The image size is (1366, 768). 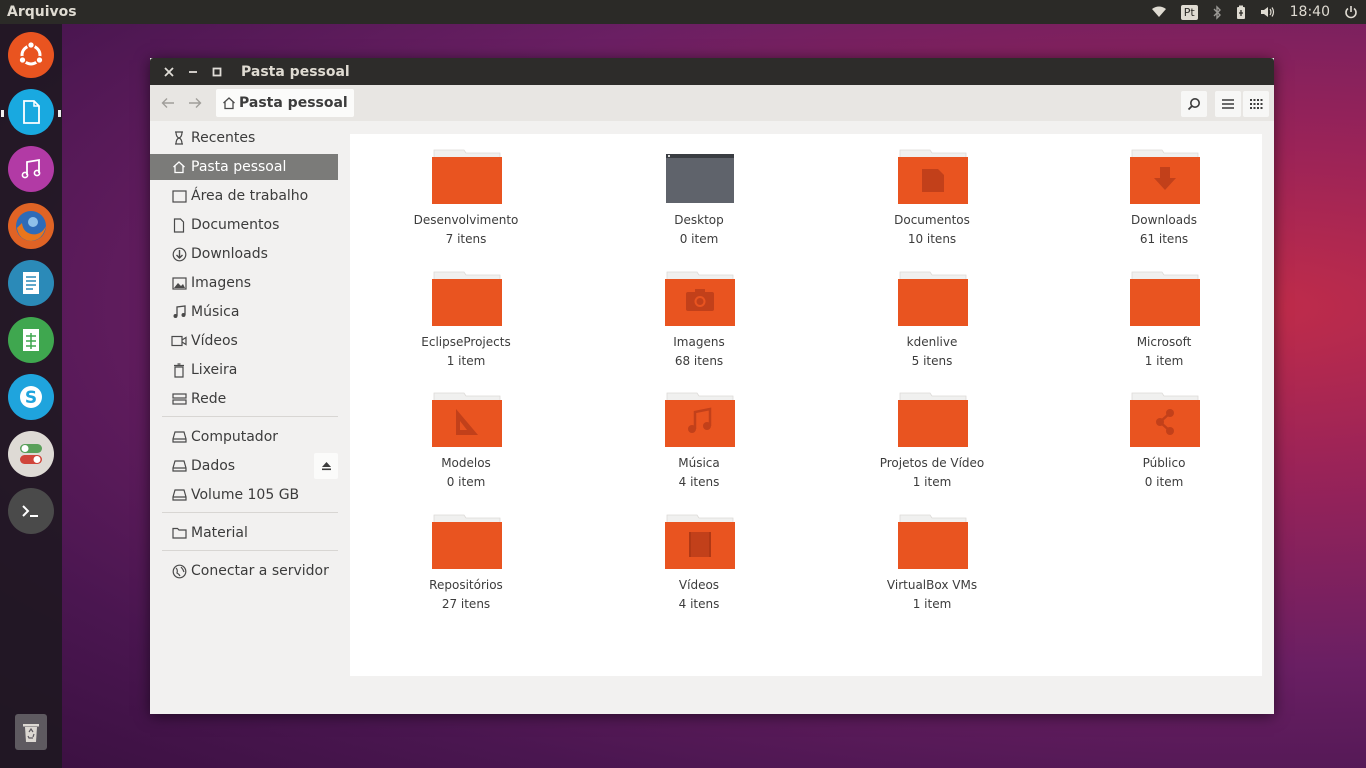 What do you see at coordinates (219, 533) in the screenshot?
I see `sidebar-item-label: Material` at bounding box center [219, 533].